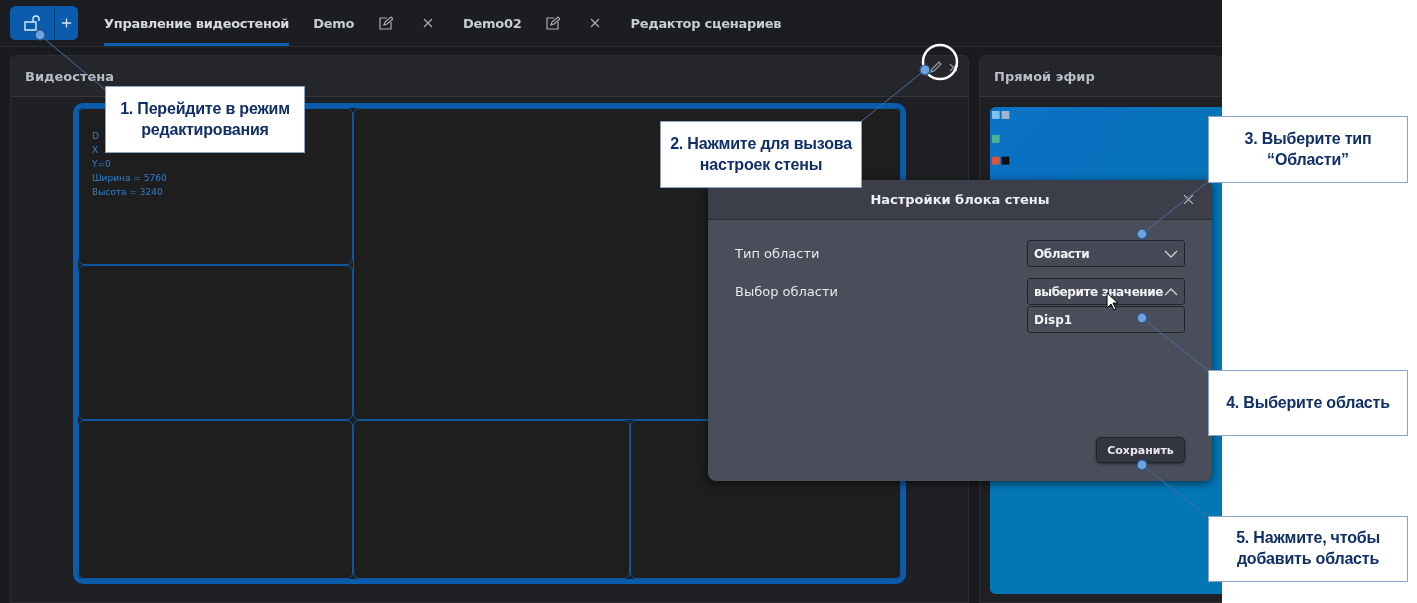 This screenshot has width=1417, height=603. I want to click on field-label: Тип области, so click(777, 253).